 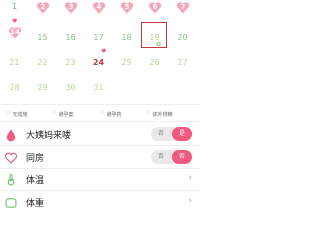 What do you see at coordinates (99, 8) in the screenshot?
I see `heart-icon: 4` at bounding box center [99, 8].